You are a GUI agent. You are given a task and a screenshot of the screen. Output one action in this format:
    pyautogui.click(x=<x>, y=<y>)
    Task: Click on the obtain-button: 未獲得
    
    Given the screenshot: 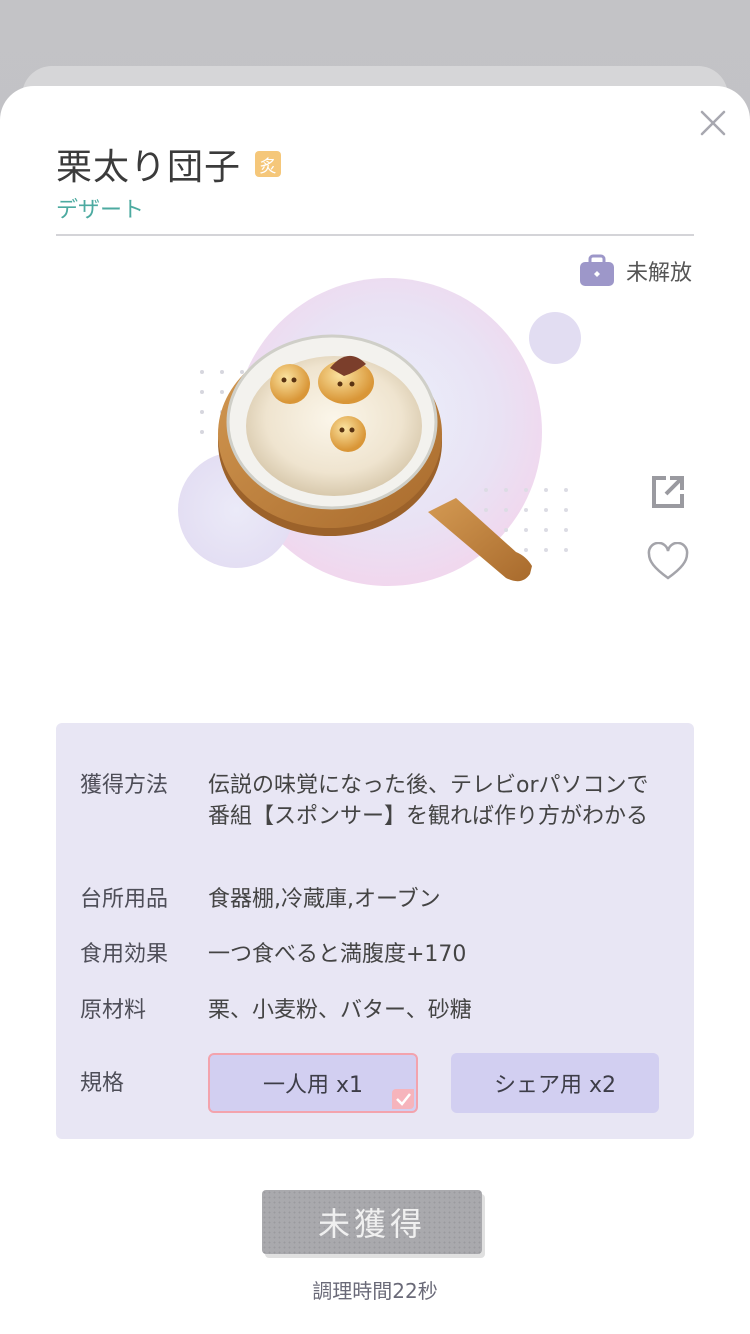 What is the action you would take?
    pyautogui.click(x=372, y=1222)
    